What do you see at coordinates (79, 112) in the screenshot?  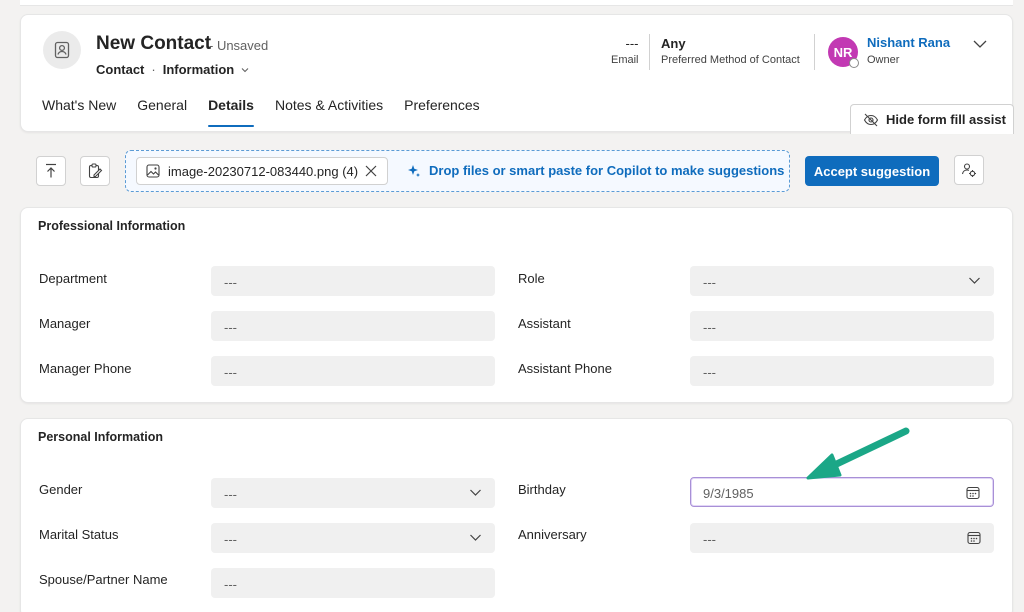 I see `tab-whats-new: What's New` at bounding box center [79, 112].